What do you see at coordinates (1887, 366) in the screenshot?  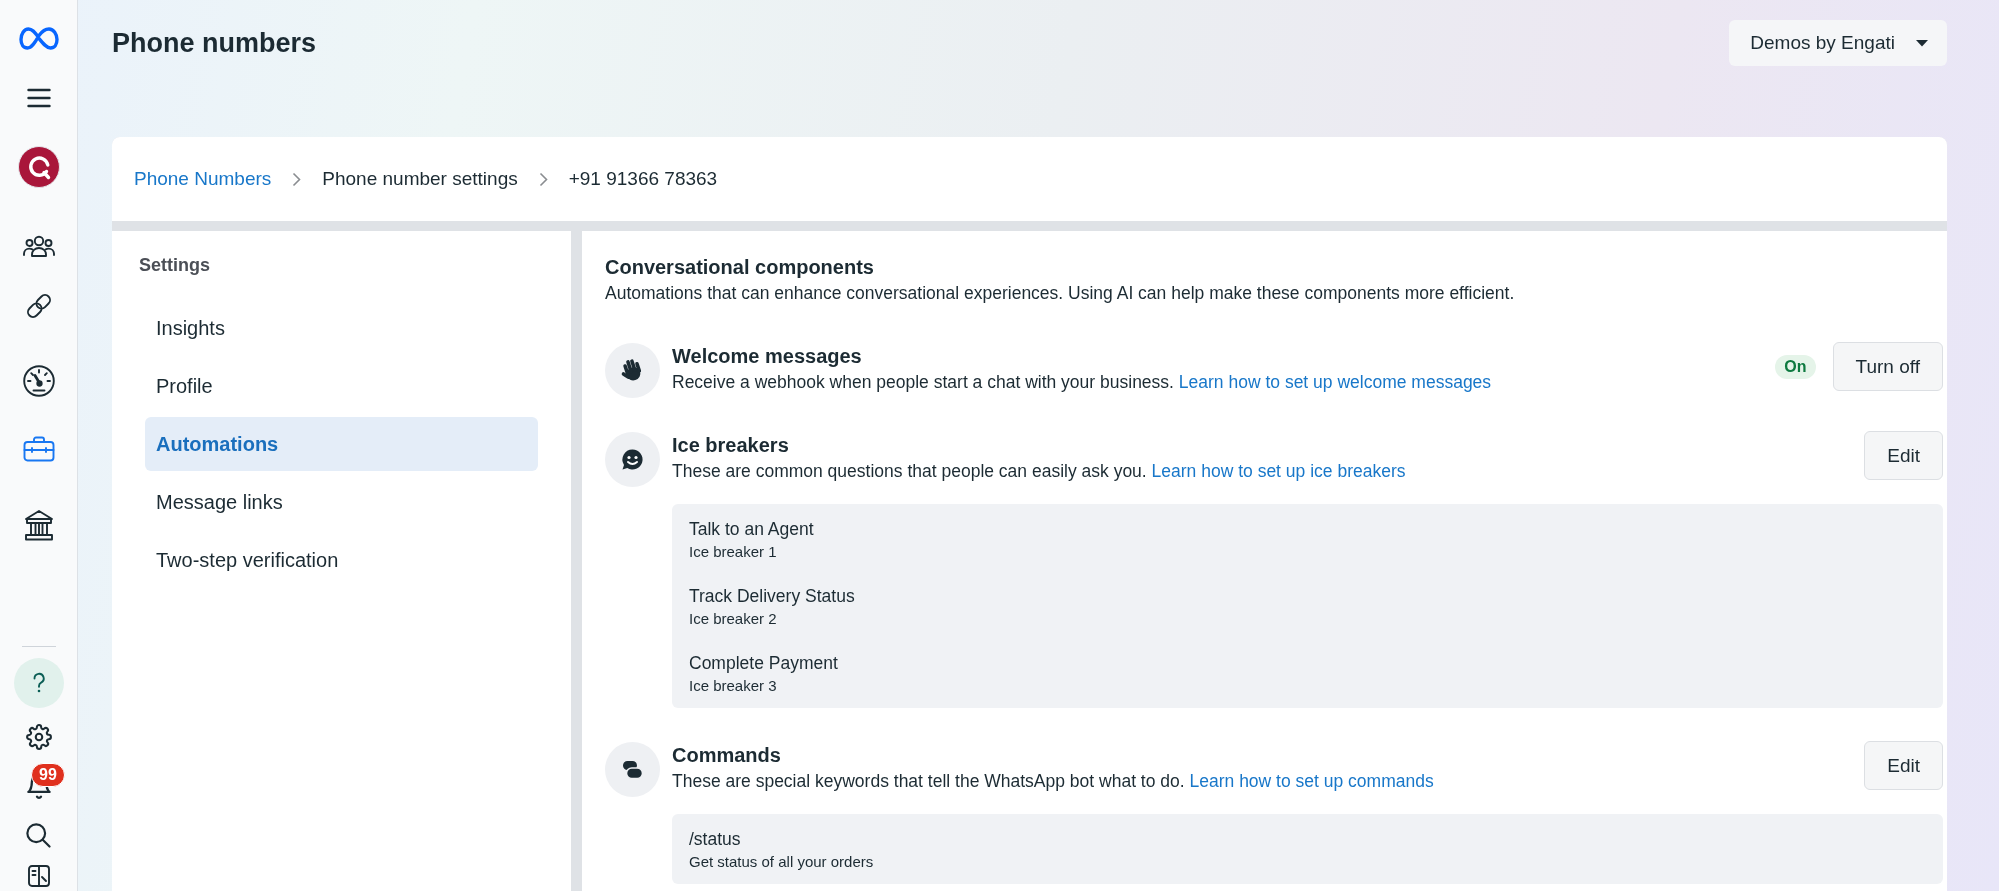 I see `action-button: Turn off` at bounding box center [1887, 366].